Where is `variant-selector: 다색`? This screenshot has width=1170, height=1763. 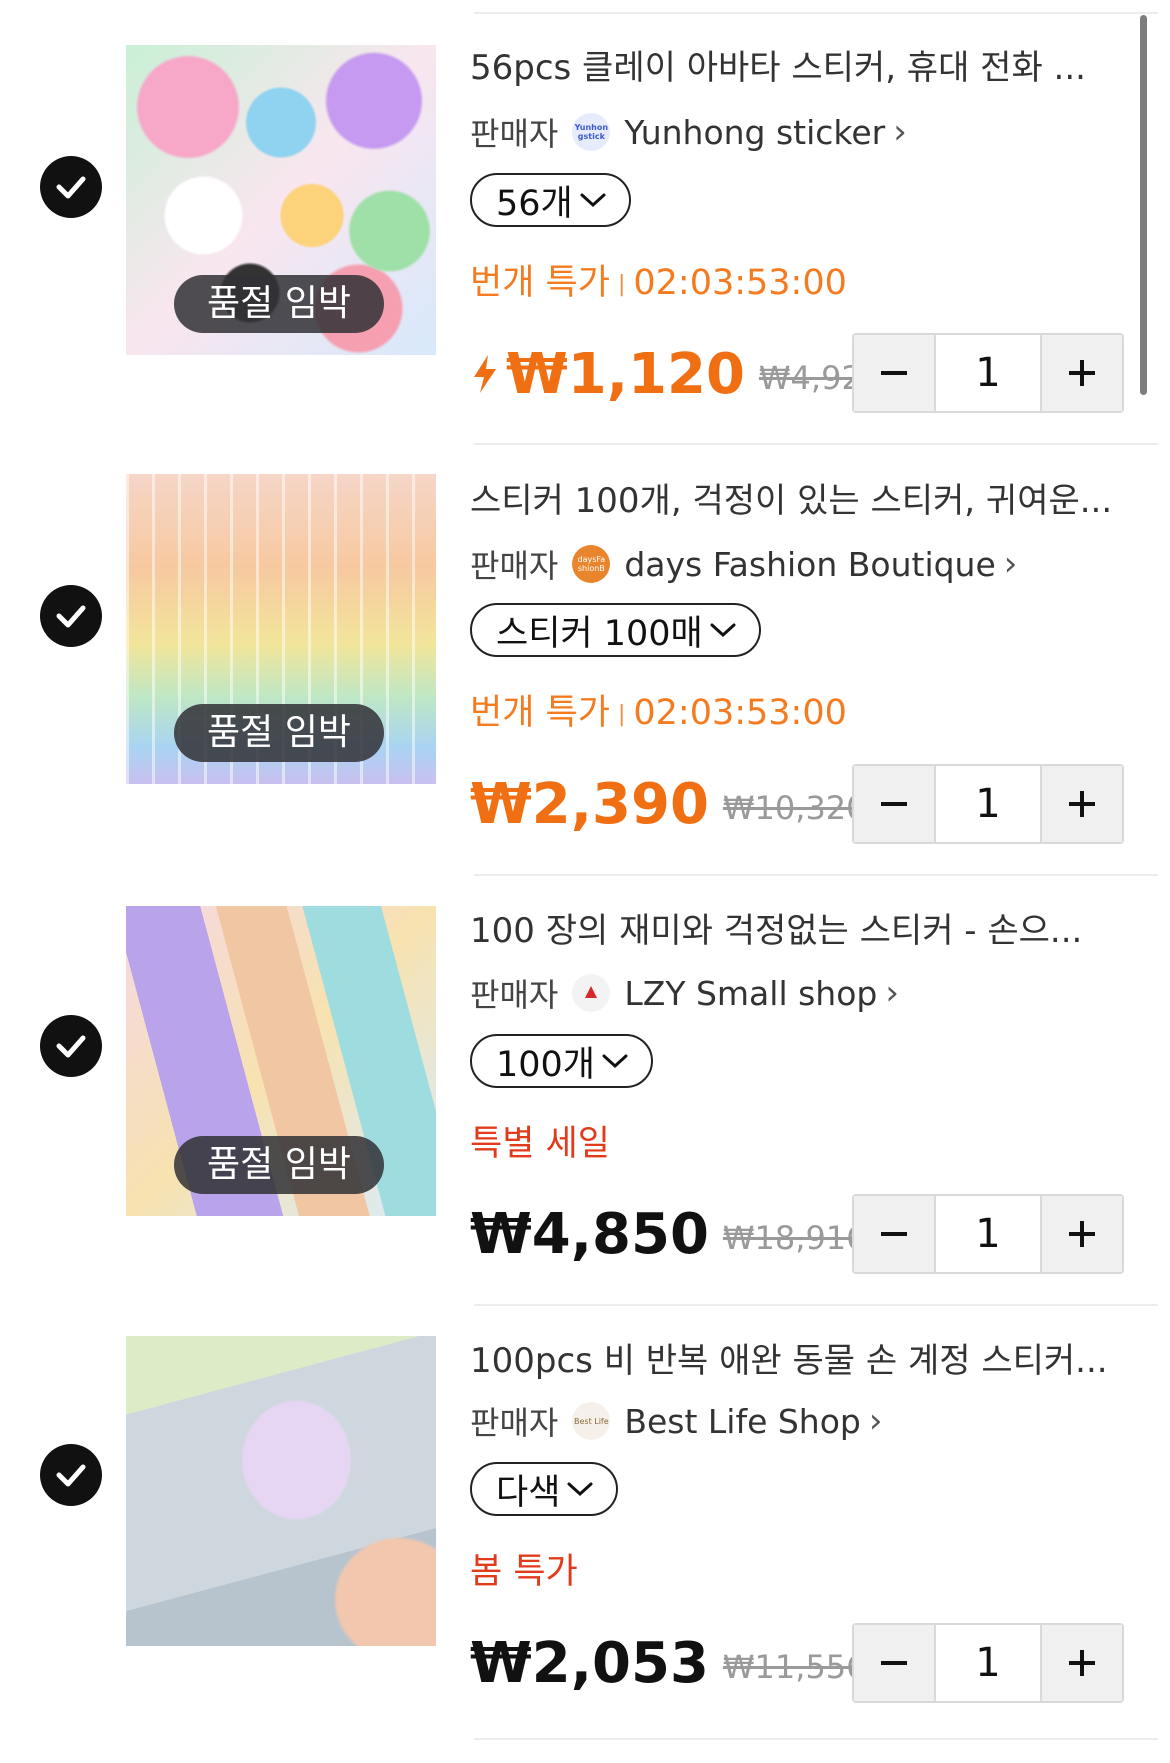
variant-selector: 다색 is located at coordinates (544, 1489).